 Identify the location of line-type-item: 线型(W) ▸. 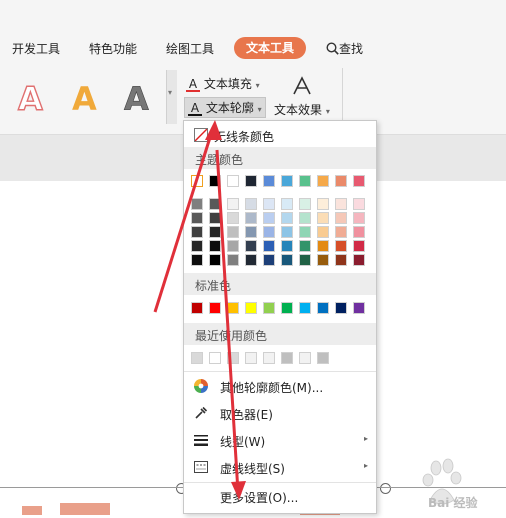
(280, 440).